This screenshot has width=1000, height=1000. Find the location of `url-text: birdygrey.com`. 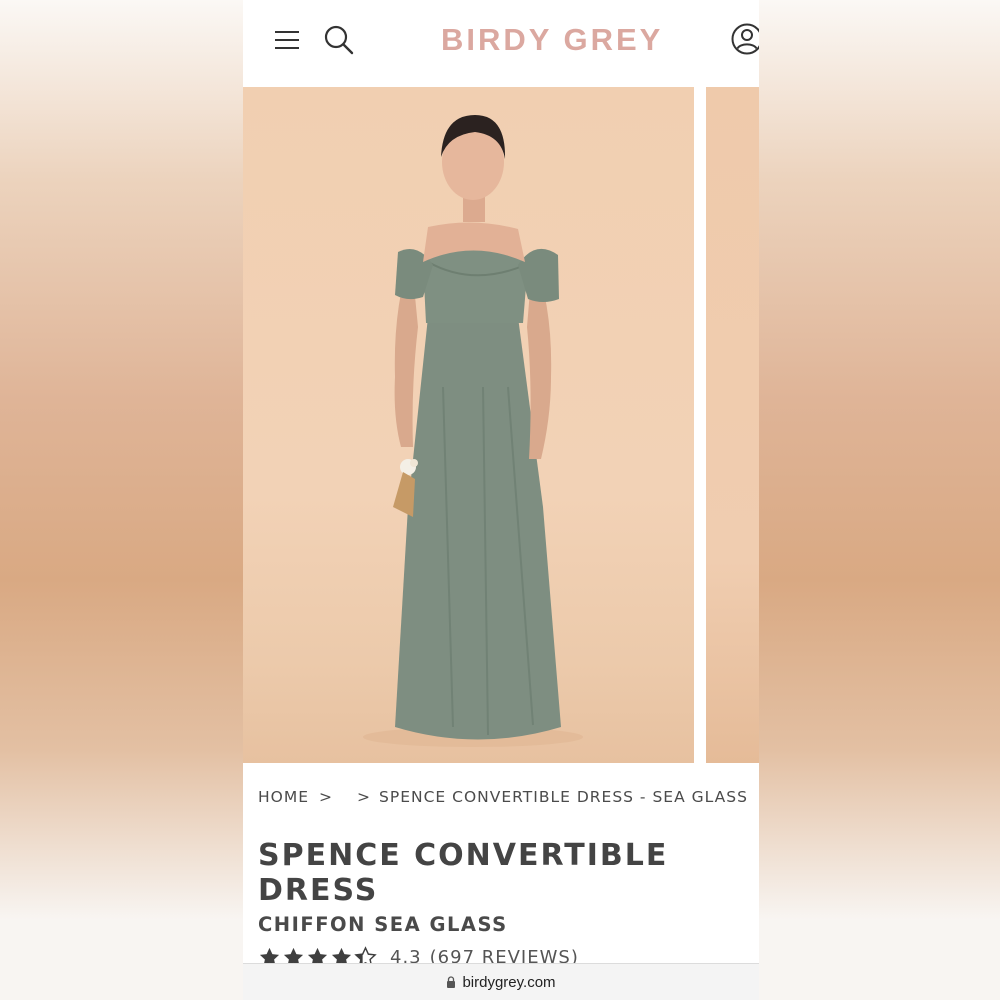

url-text: birdygrey.com is located at coordinates (508, 982).